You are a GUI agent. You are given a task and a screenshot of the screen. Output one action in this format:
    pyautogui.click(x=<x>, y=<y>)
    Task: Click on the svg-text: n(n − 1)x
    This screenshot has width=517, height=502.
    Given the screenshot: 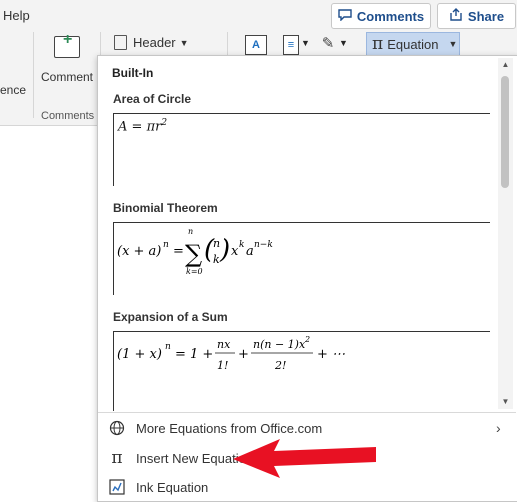 What is the action you would take?
    pyautogui.click(x=279, y=344)
    